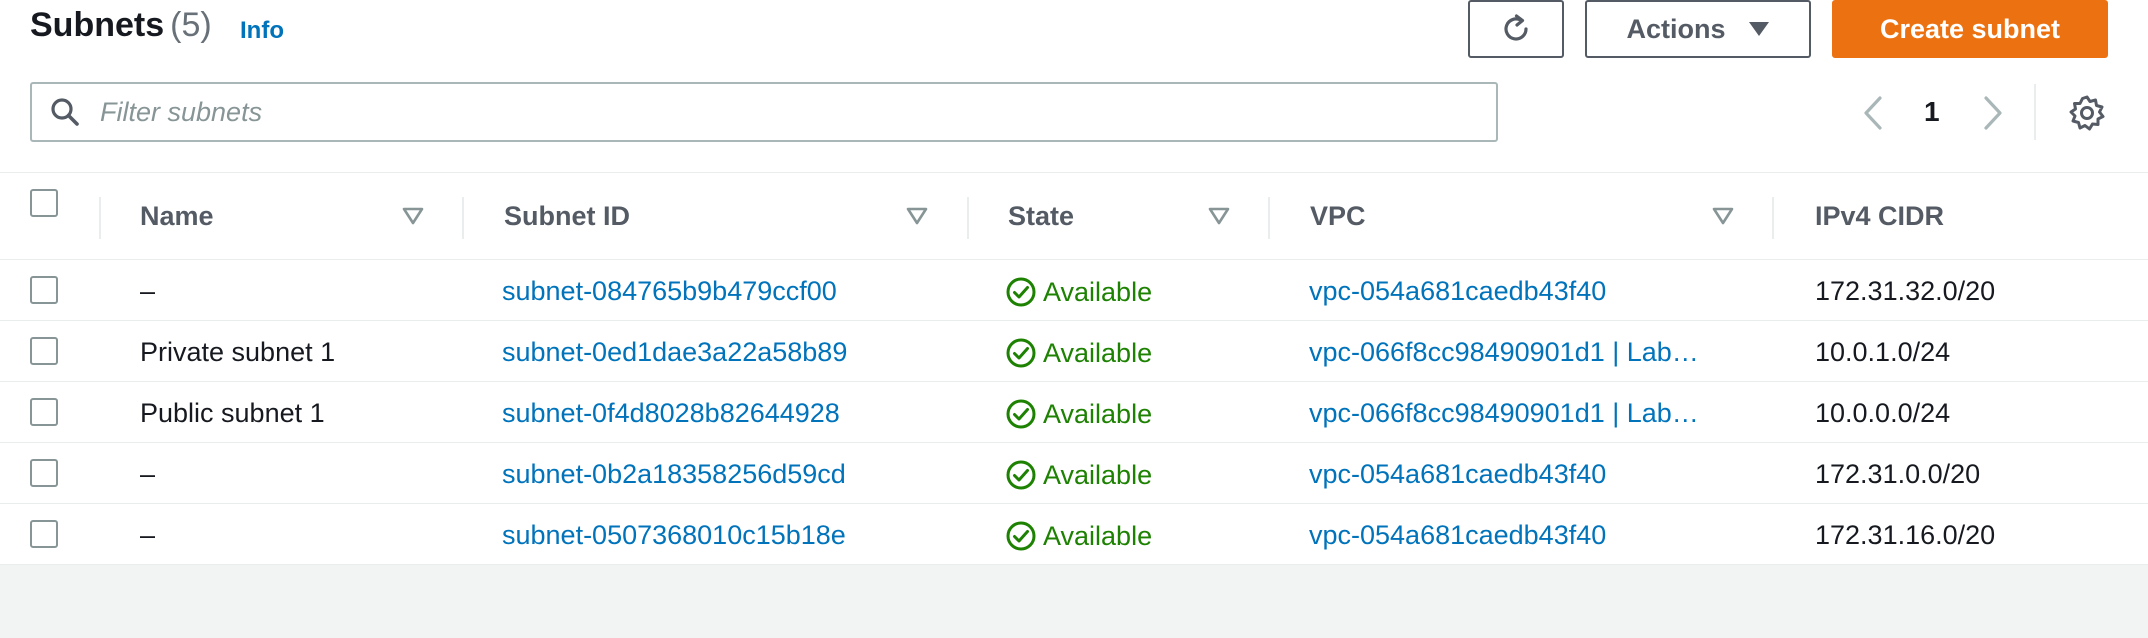 The width and height of the screenshot is (2148, 638). I want to click on subnet-count: (5), so click(191, 25).